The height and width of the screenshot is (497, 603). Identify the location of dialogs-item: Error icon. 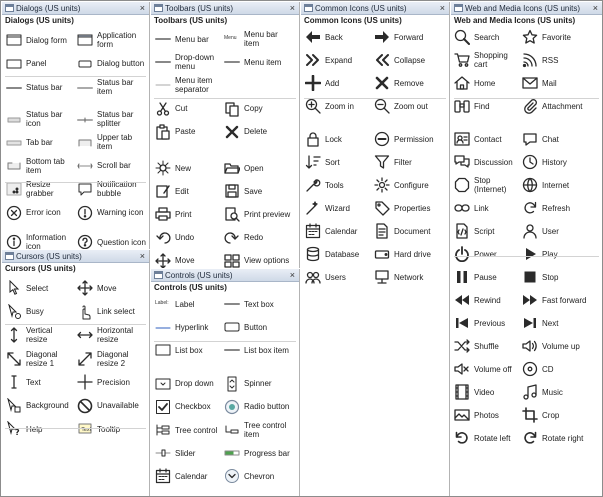
(40, 213).